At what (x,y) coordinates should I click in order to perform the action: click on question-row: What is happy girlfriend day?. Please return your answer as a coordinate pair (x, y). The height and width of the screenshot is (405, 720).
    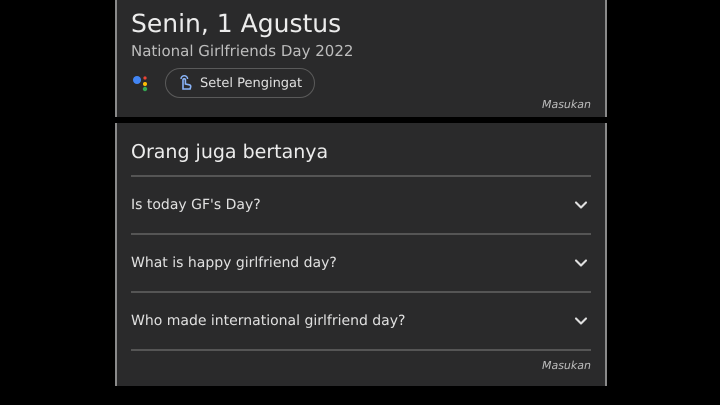
    Looking at the image, I should click on (361, 264).